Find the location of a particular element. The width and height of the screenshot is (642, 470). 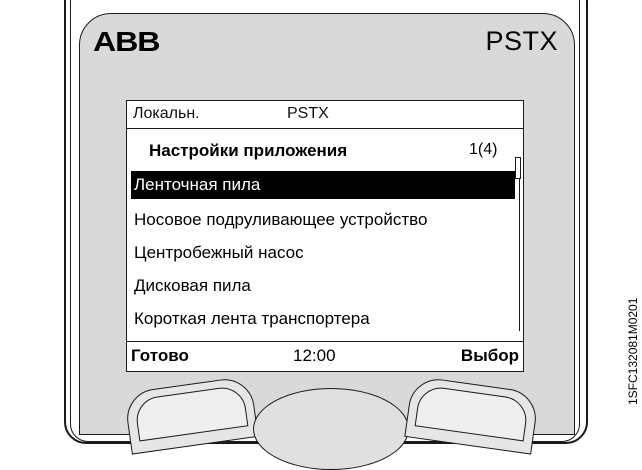

softkey-bar: Готово 12:00 Выбор is located at coordinates (325, 356).